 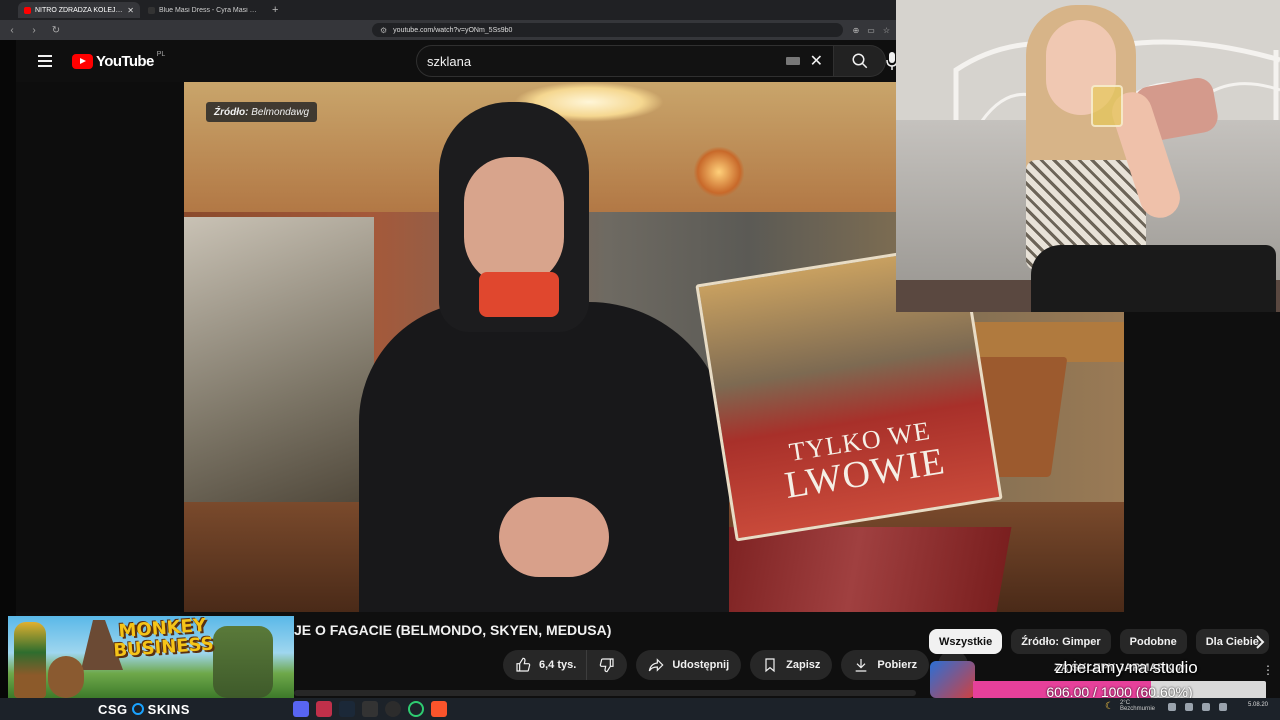 What do you see at coordinates (1107, 106) in the screenshot?
I see `drink-glass` at bounding box center [1107, 106].